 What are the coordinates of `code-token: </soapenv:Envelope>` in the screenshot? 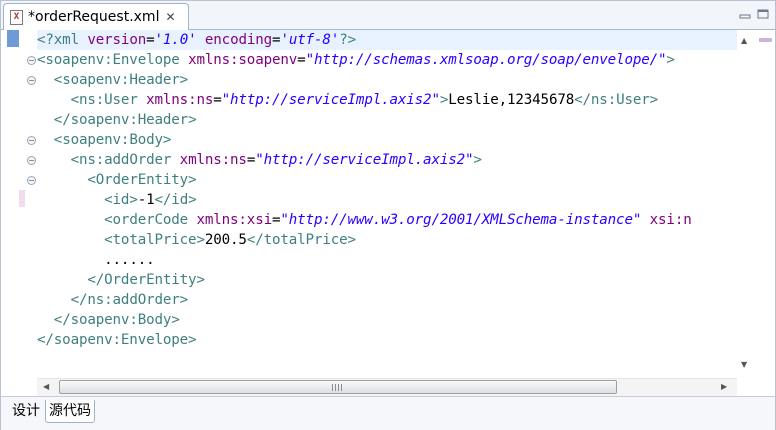 It's located at (117, 340).